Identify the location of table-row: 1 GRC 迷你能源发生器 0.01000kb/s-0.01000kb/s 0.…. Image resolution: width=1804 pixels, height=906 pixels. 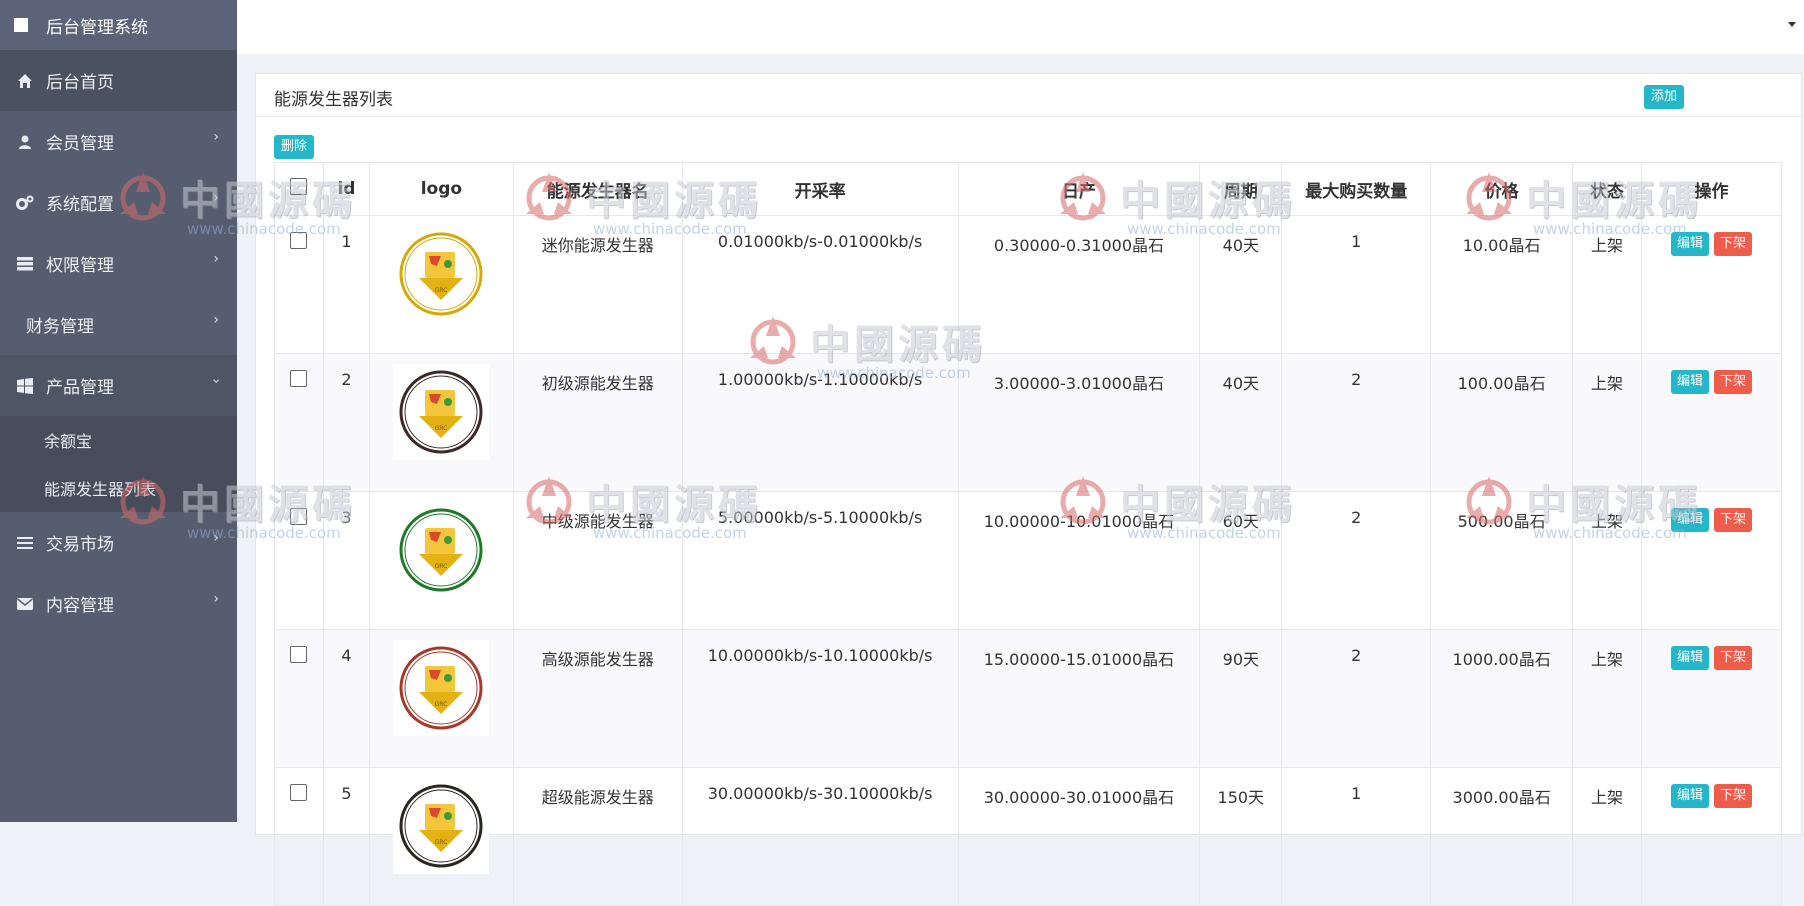
(1028, 284).